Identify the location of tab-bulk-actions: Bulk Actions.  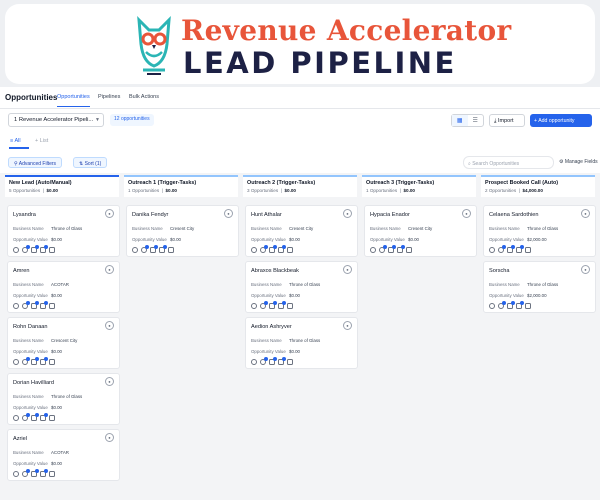
(144, 97).